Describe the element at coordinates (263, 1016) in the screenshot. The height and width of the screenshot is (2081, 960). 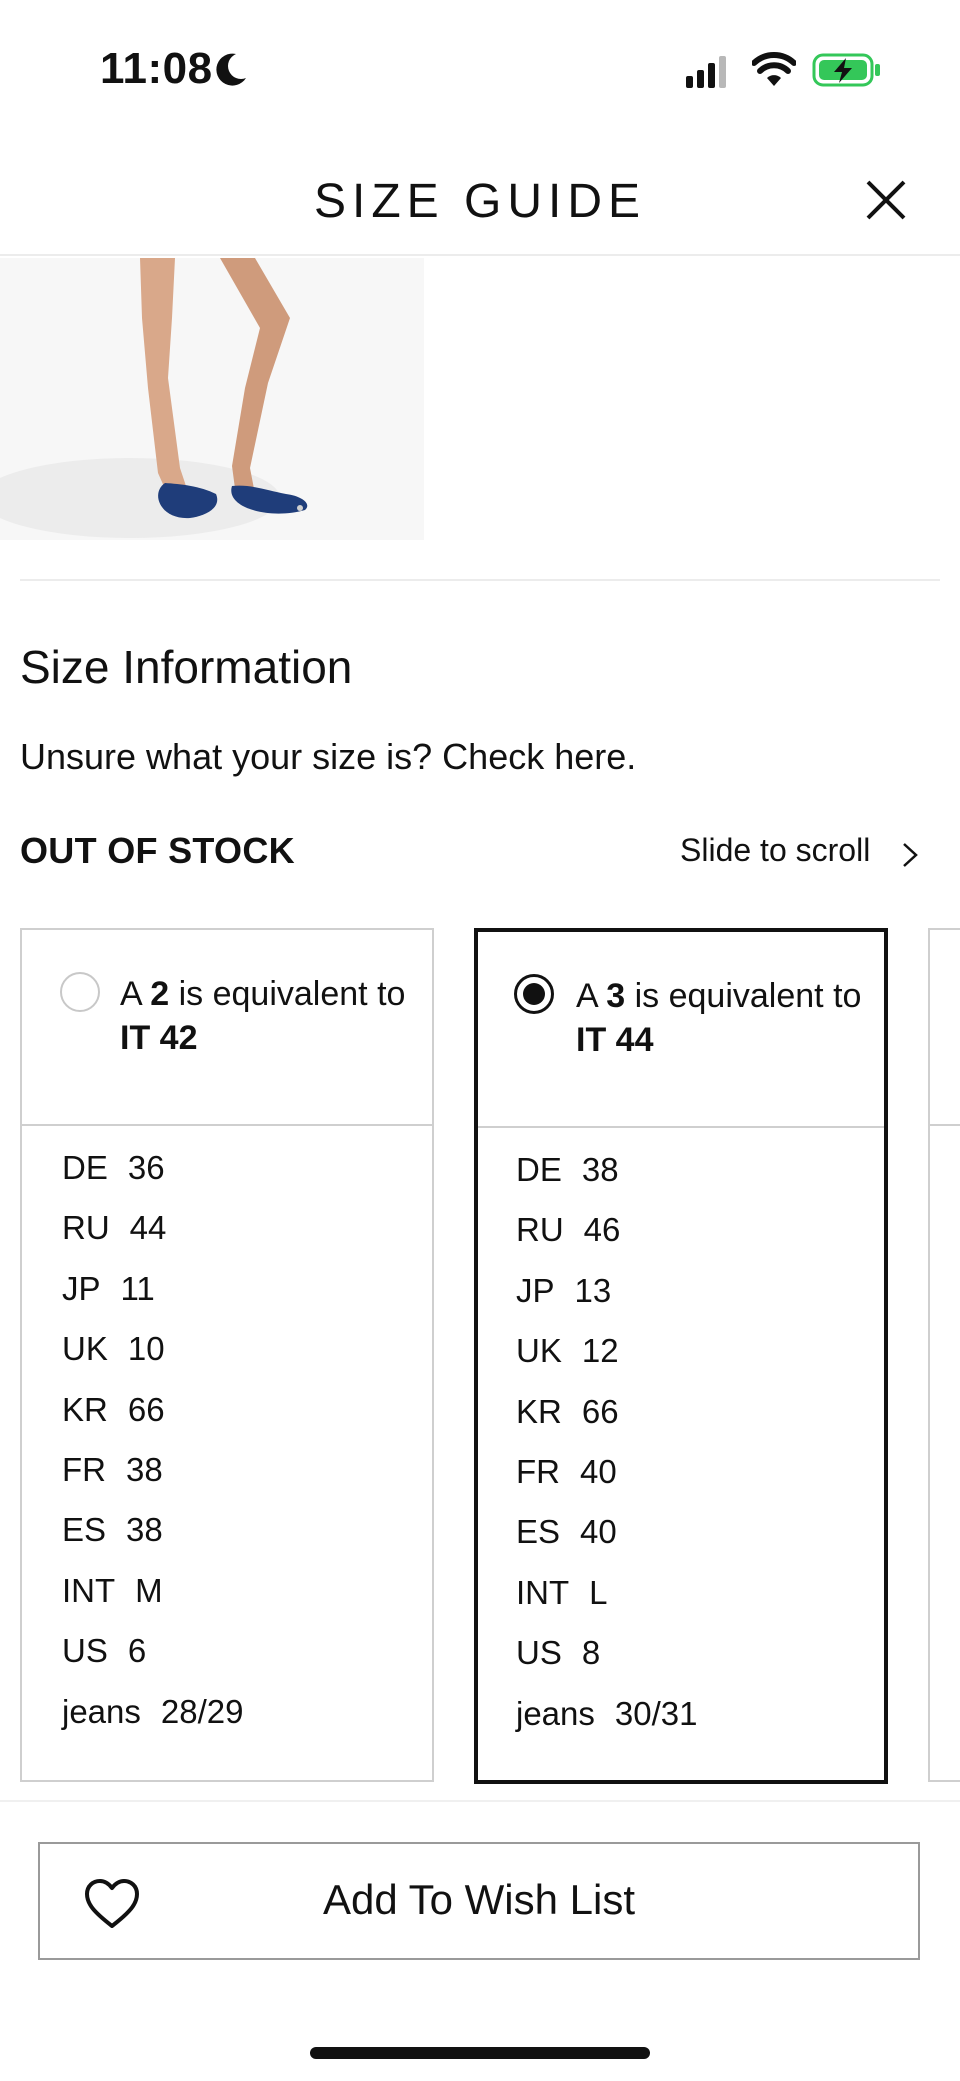
I see `size-equivalent-text: A 2 is equivalent to IT 42` at that location.